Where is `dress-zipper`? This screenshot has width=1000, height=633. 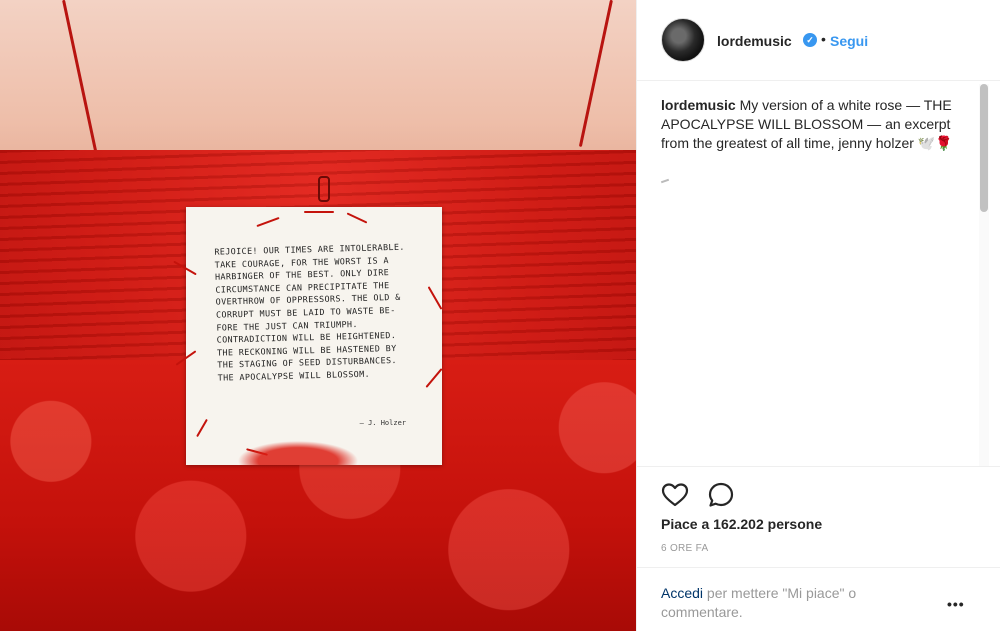 dress-zipper is located at coordinates (324, 188).